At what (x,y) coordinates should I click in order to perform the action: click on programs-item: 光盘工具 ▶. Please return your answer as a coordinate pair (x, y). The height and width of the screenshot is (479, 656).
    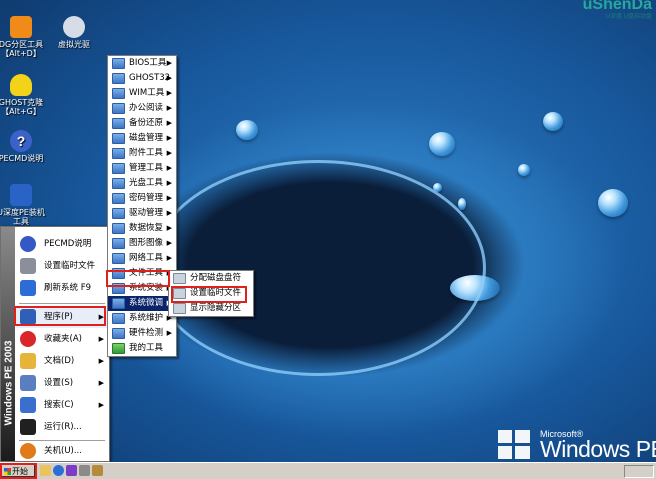
    Looking at the image, I should click on (142, 183).